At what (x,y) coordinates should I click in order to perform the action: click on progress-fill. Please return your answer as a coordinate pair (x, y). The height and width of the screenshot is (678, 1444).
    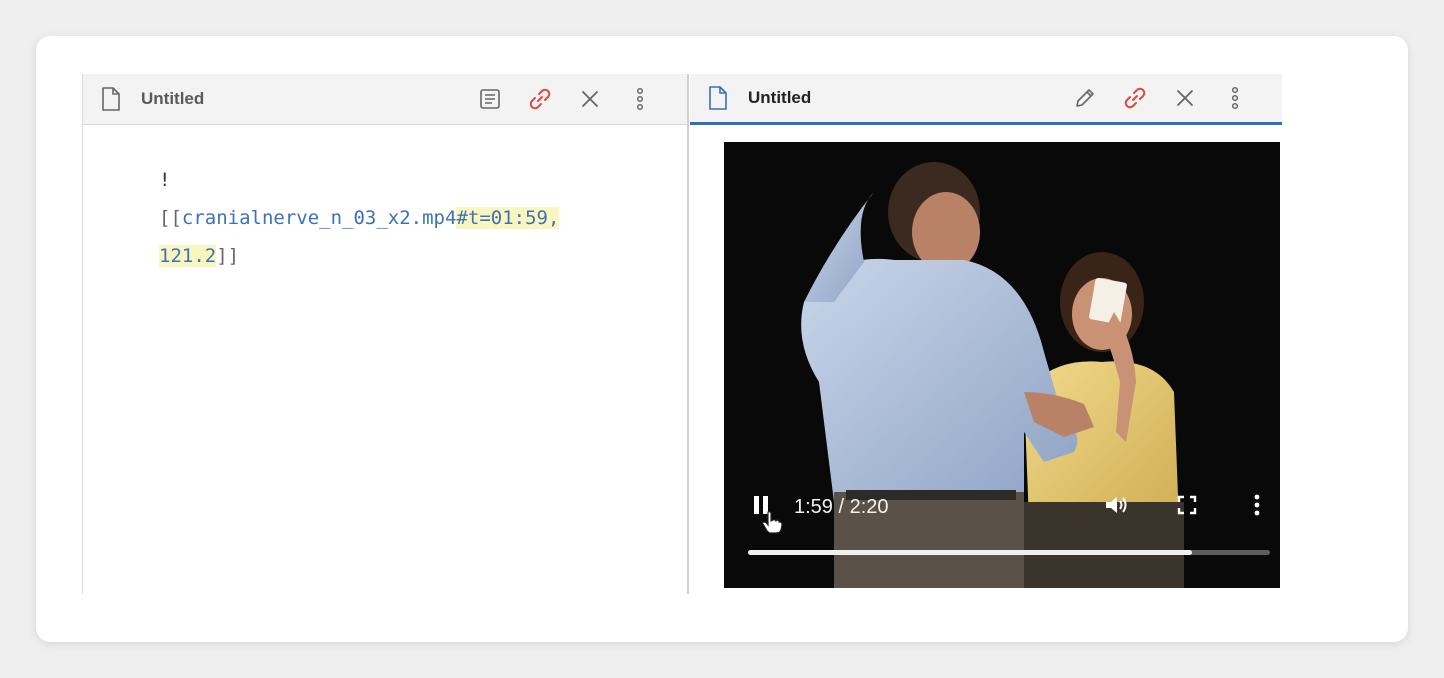
    Looking at the image, I should click on (970, 552).